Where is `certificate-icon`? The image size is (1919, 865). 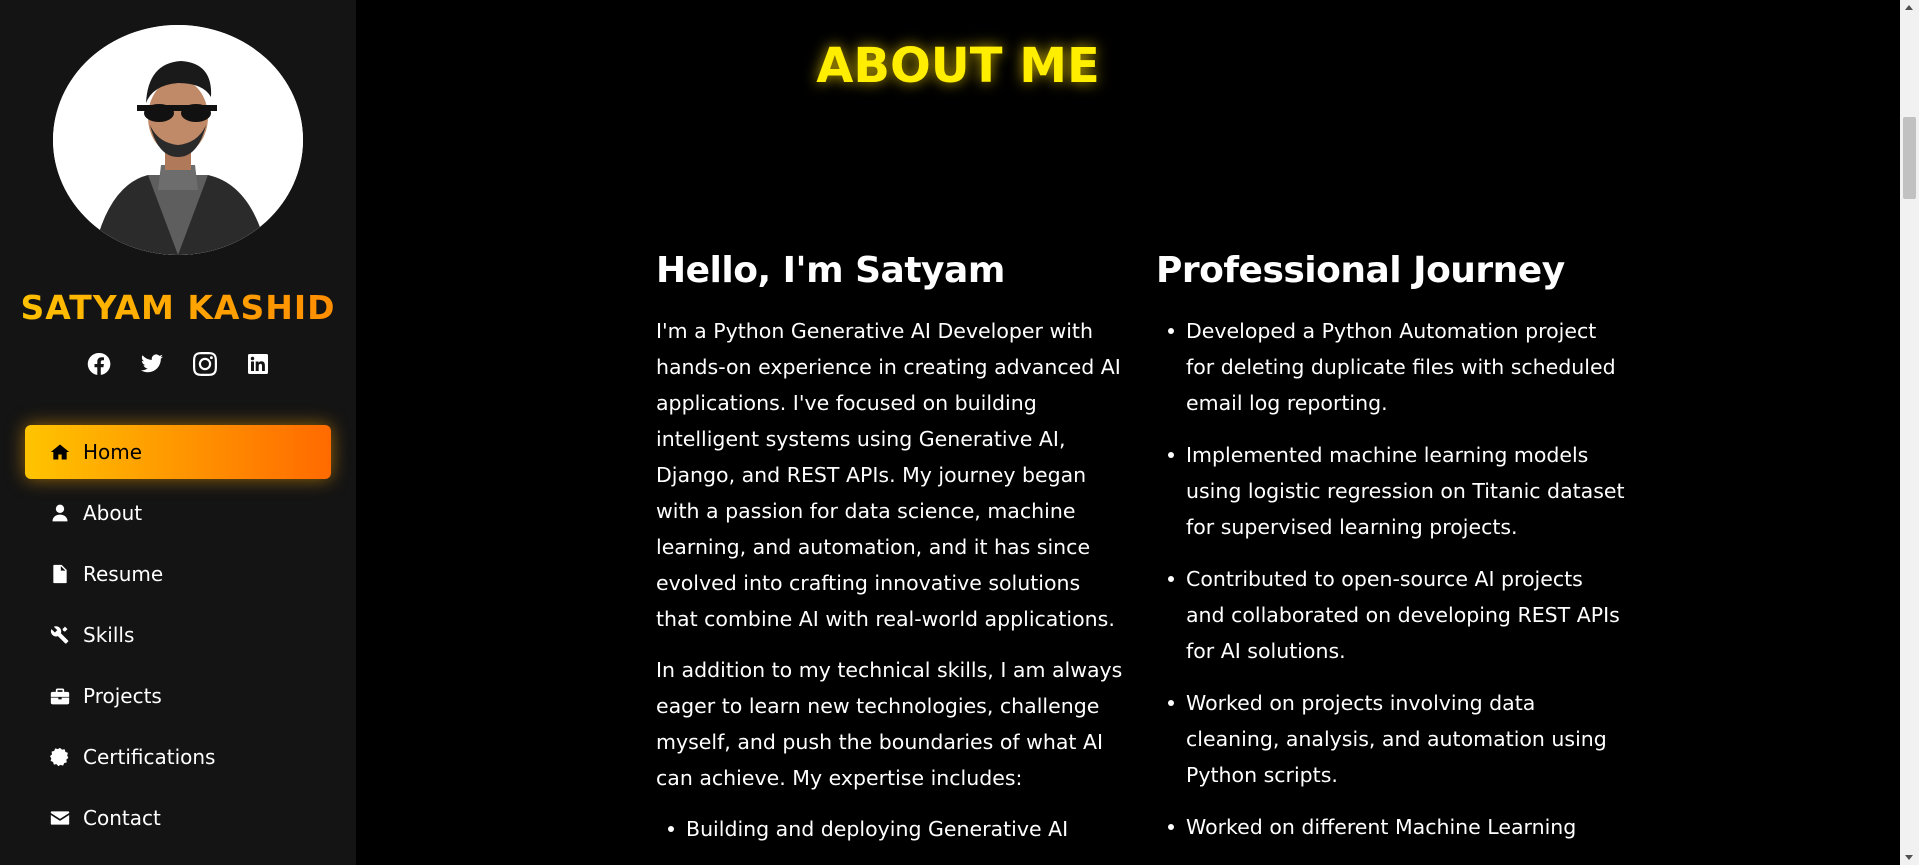 certificate-icon is located at coordinates (60, 757).